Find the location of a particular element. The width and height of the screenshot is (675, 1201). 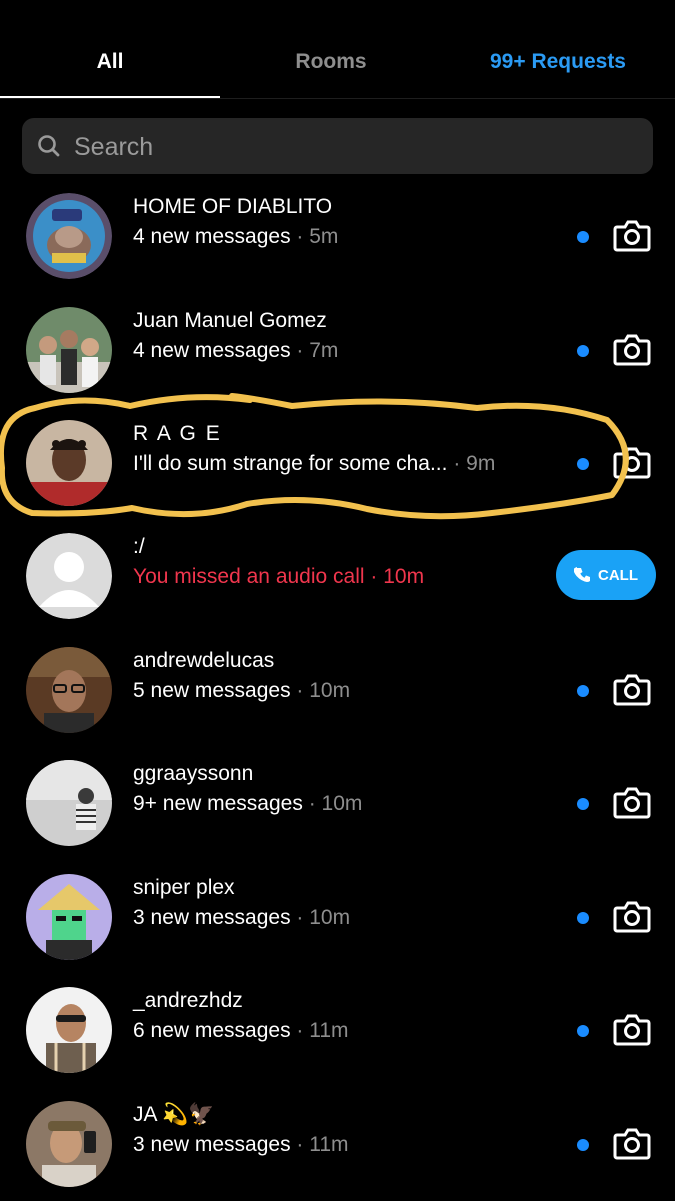

thread-subtitle: 9+ new messages · 10m is located at coordinates (248, 803).